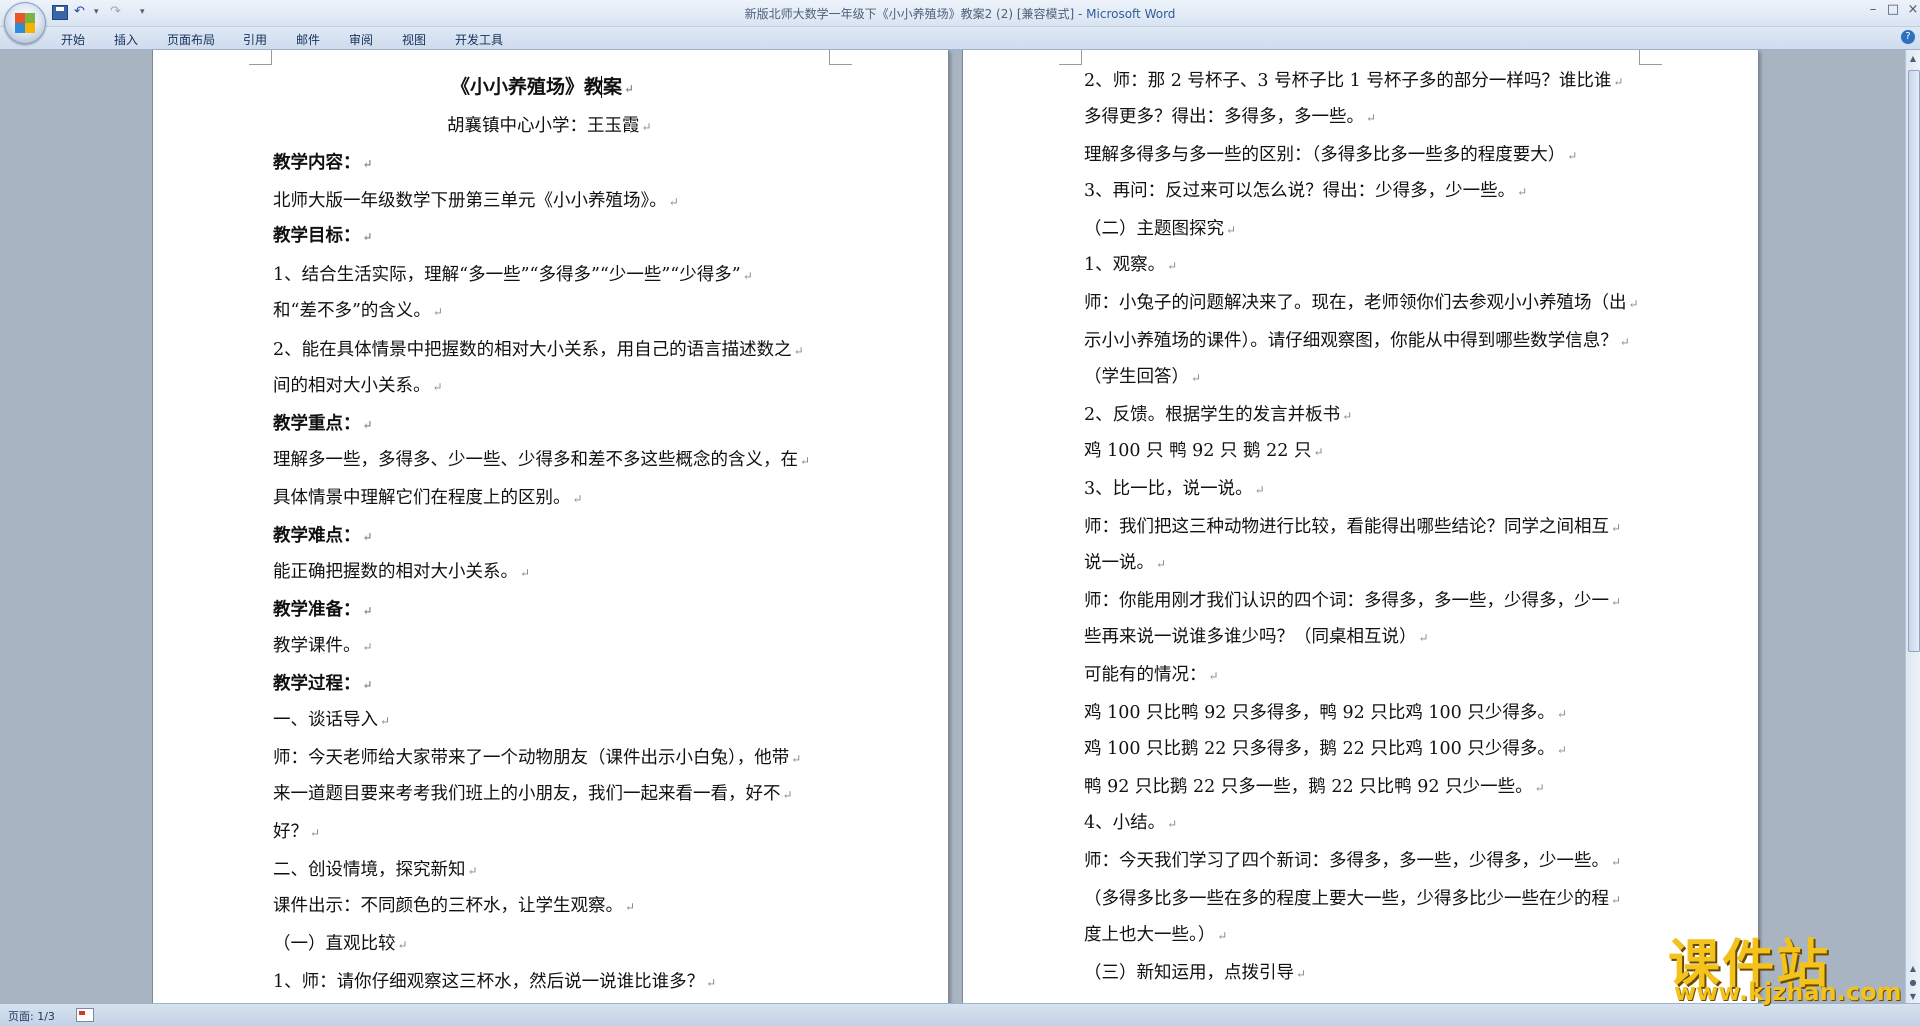 This screenshot has width=1920, height=1026. Describe the element at coordinates (1142, 377) in the screenshot. I see `page-2-paragraph: （学生回答） ↵` at that location.